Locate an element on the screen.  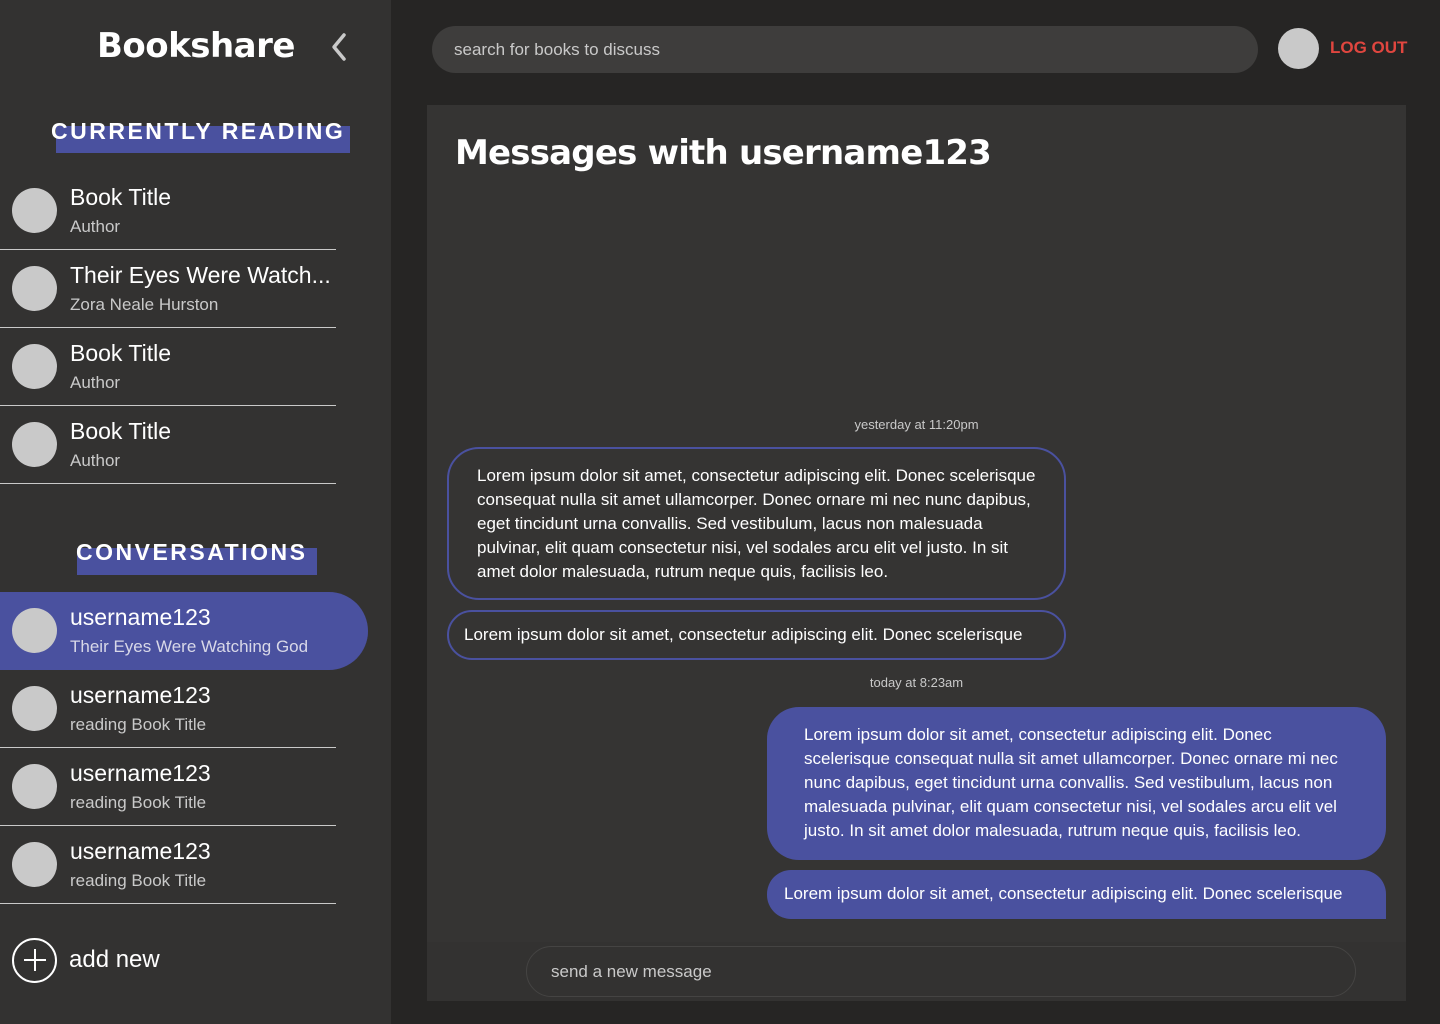
message-timestamp: yesterday at 11:20pm is located at coordinates (916, 424).